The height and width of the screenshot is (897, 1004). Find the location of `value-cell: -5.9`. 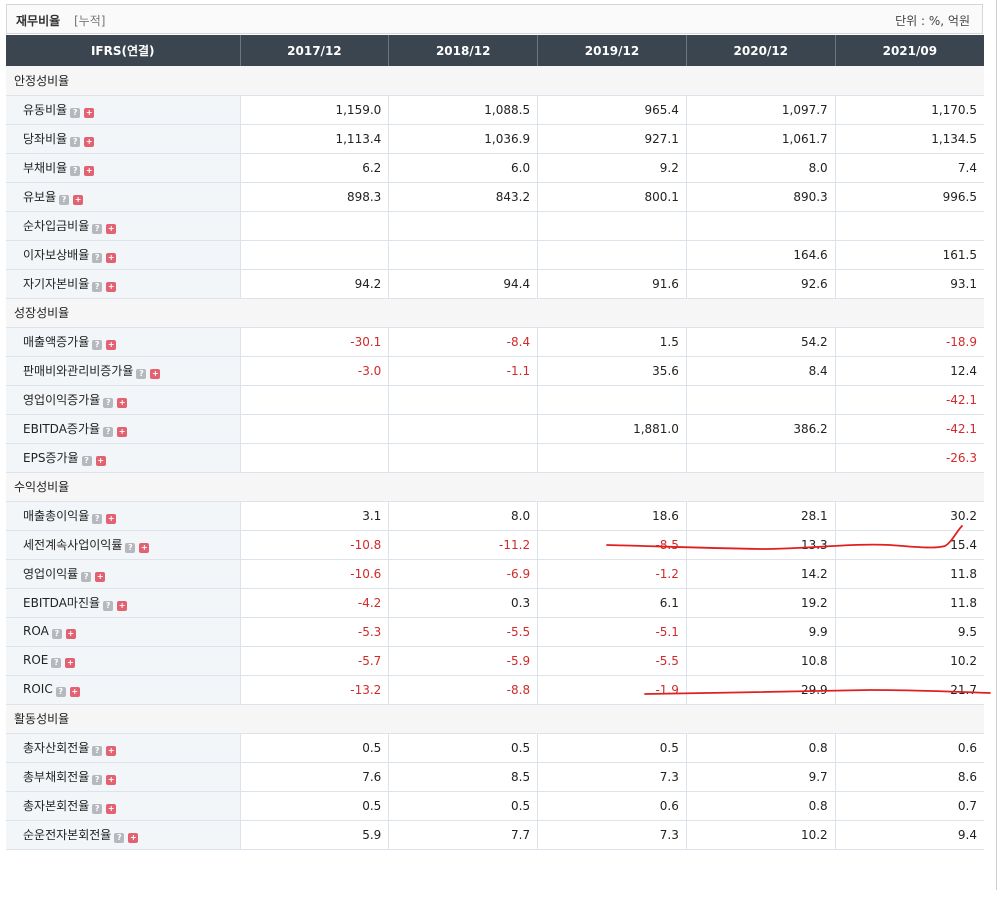

value-cell: -5.9 is located at coordinates (463, 661).